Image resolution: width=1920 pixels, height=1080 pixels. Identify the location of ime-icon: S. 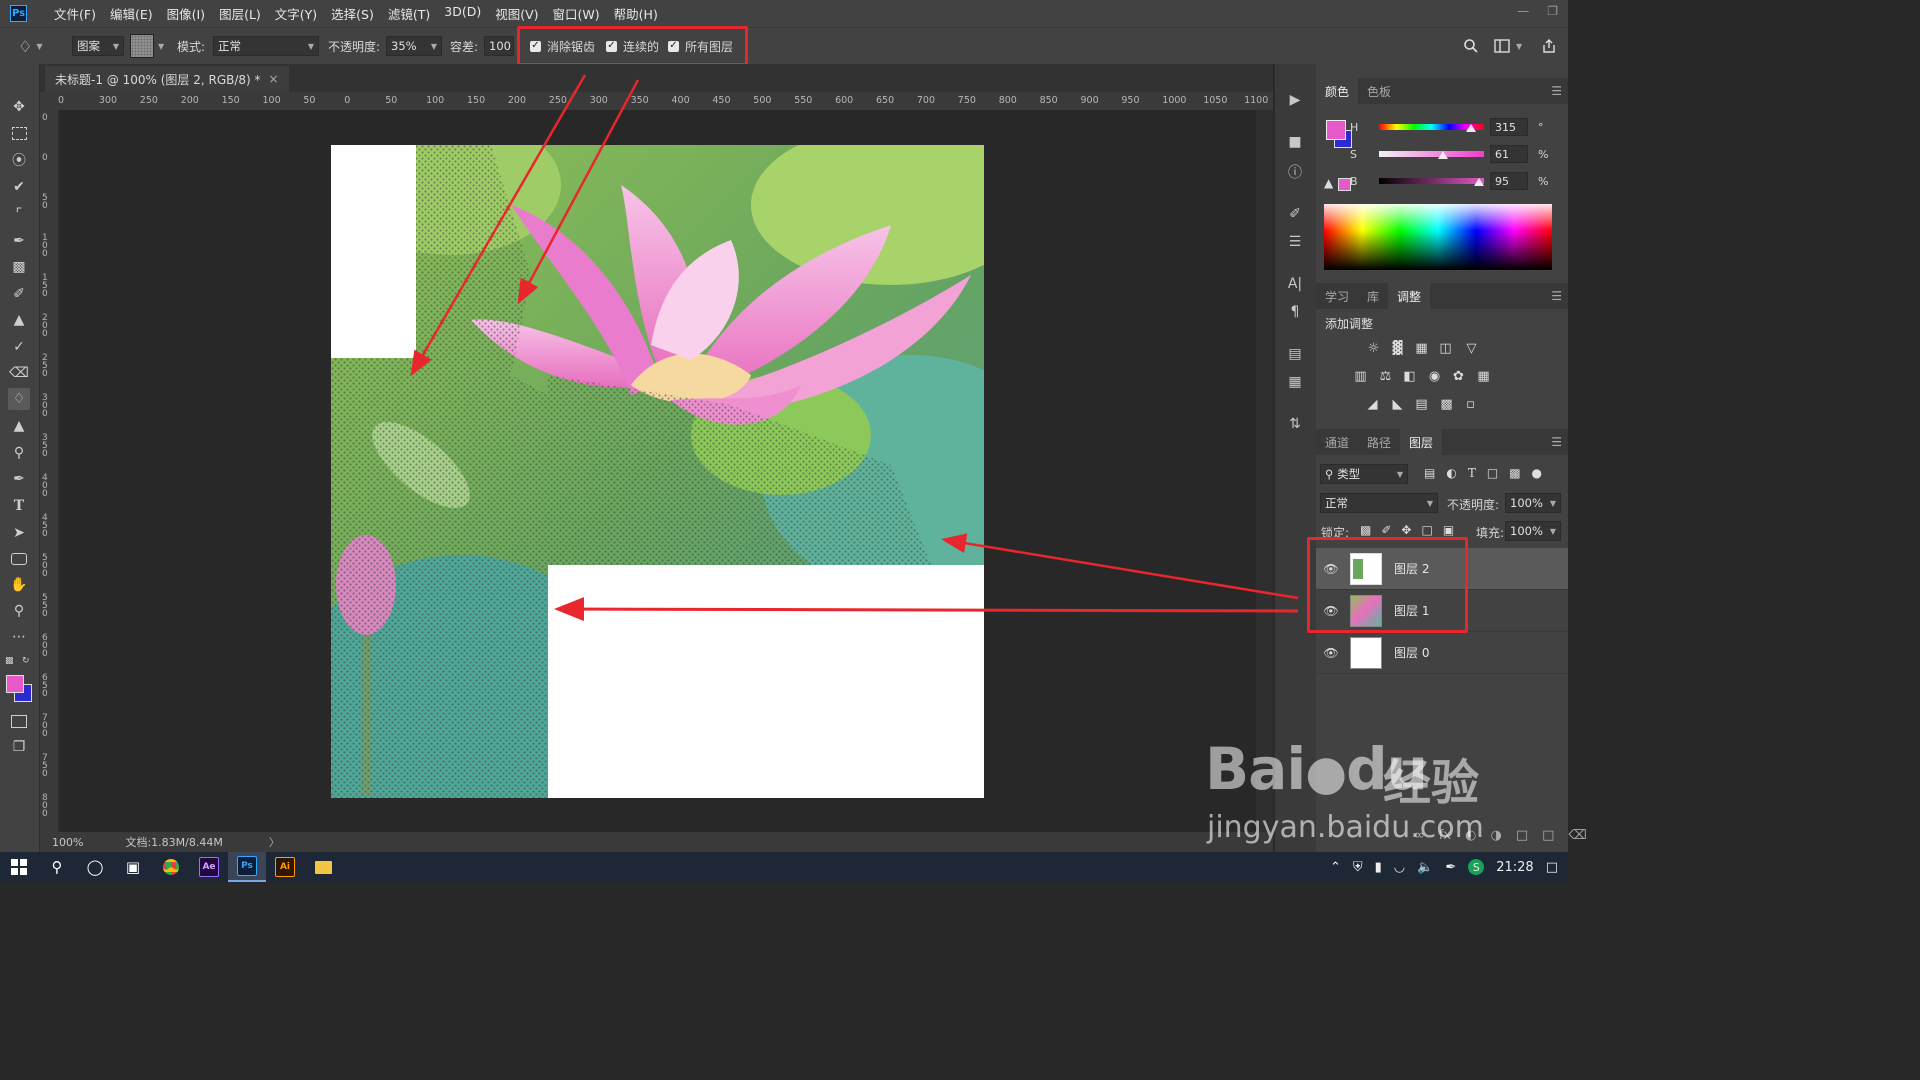
(1476, 867).